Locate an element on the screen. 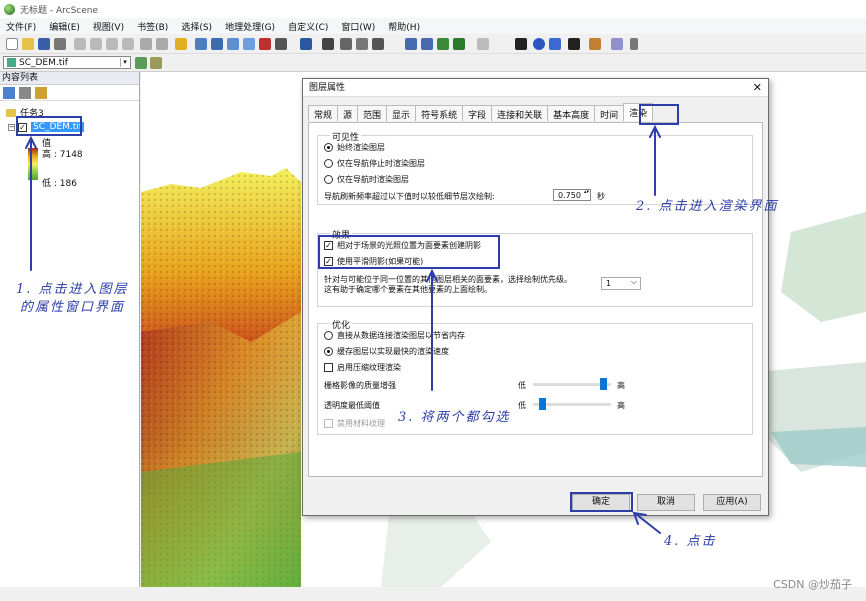  arrow-step4 is located at coordinates (648, 523).